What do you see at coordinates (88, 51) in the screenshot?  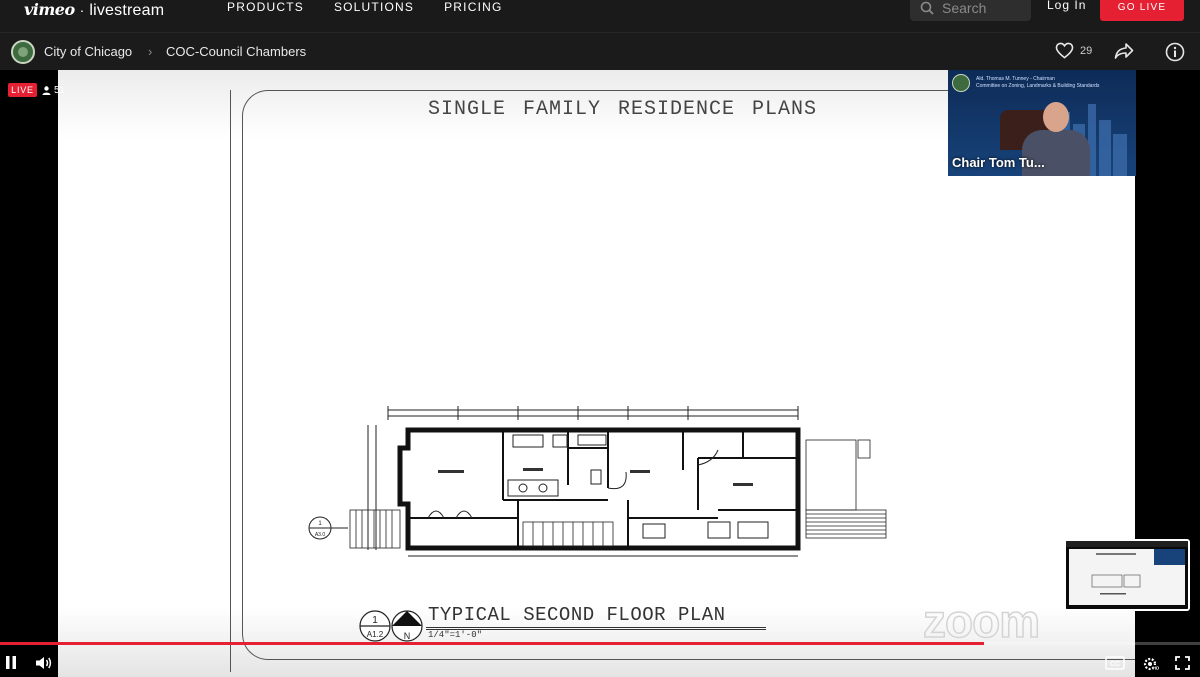 I see `breadcrumb-account: City of Chicago` at bounding box center [88, 51].